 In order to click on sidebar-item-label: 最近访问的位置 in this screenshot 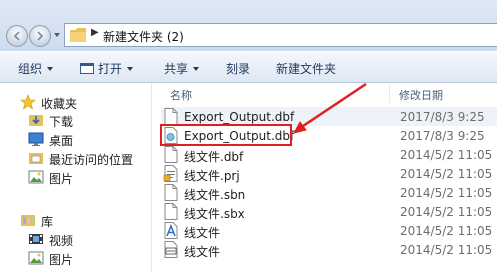, I will do `click(91, 160)`.